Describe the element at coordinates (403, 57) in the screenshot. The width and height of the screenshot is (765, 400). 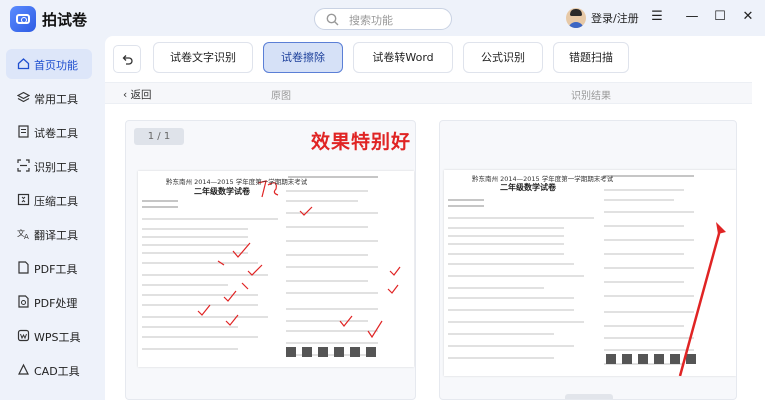
I see `tab-exam-to-word: 试卷转Word` at that location.